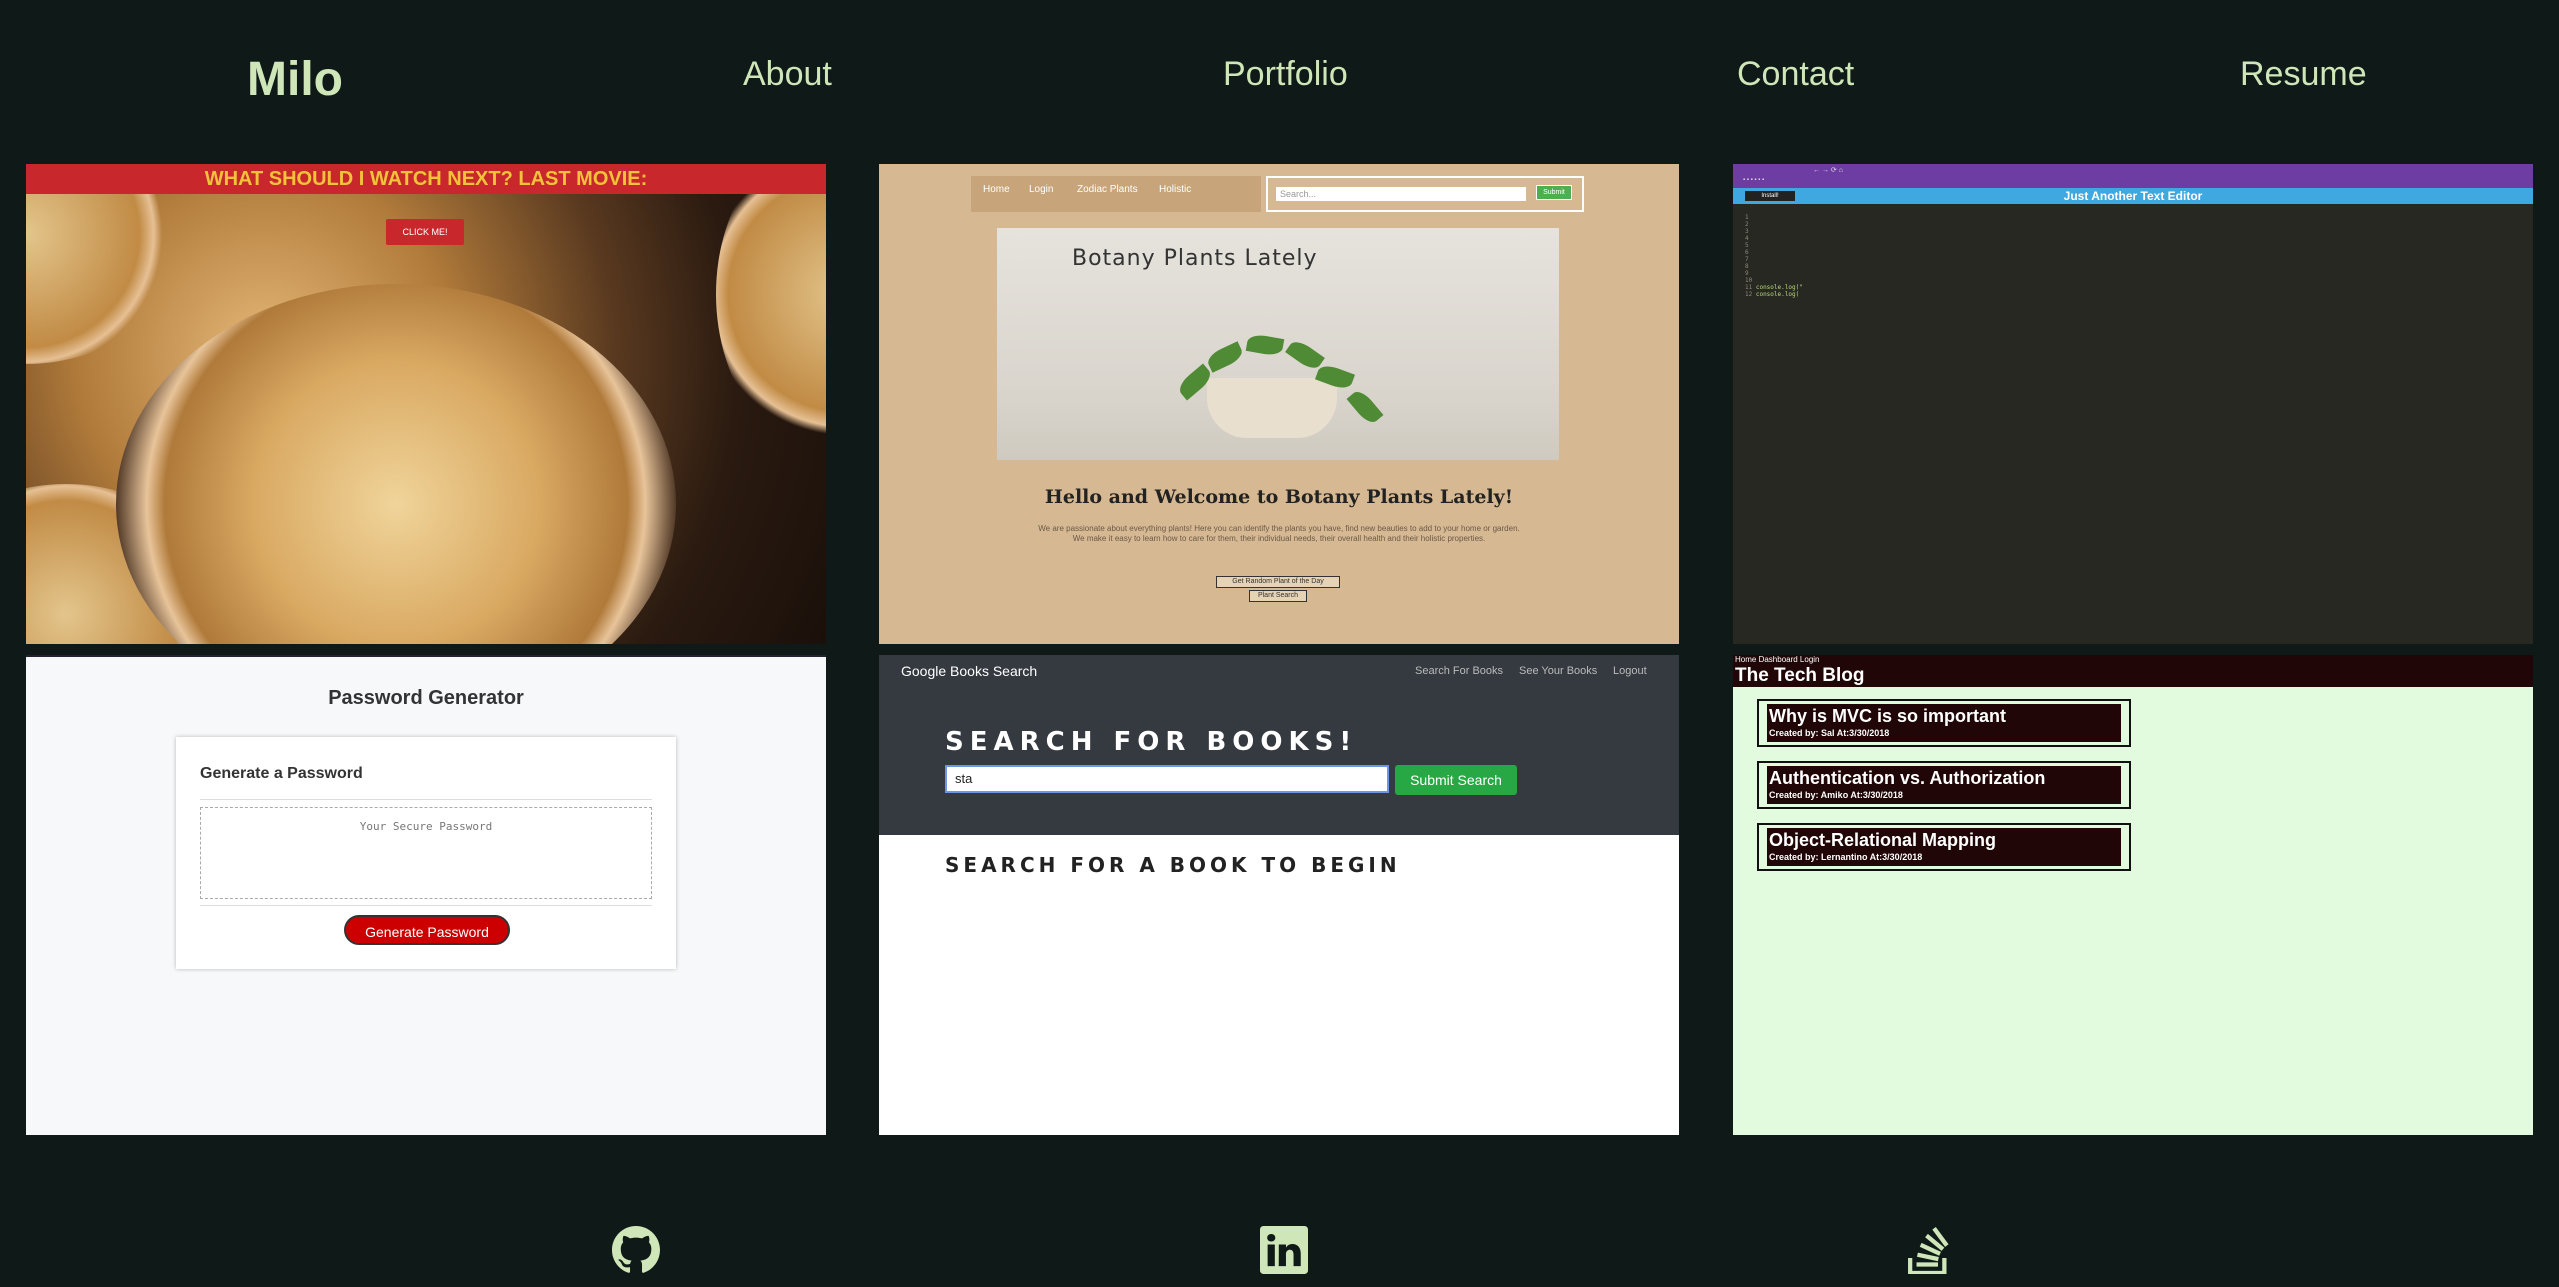  I want to click on books-submit-button: Submit Search, so click(1456, 780).